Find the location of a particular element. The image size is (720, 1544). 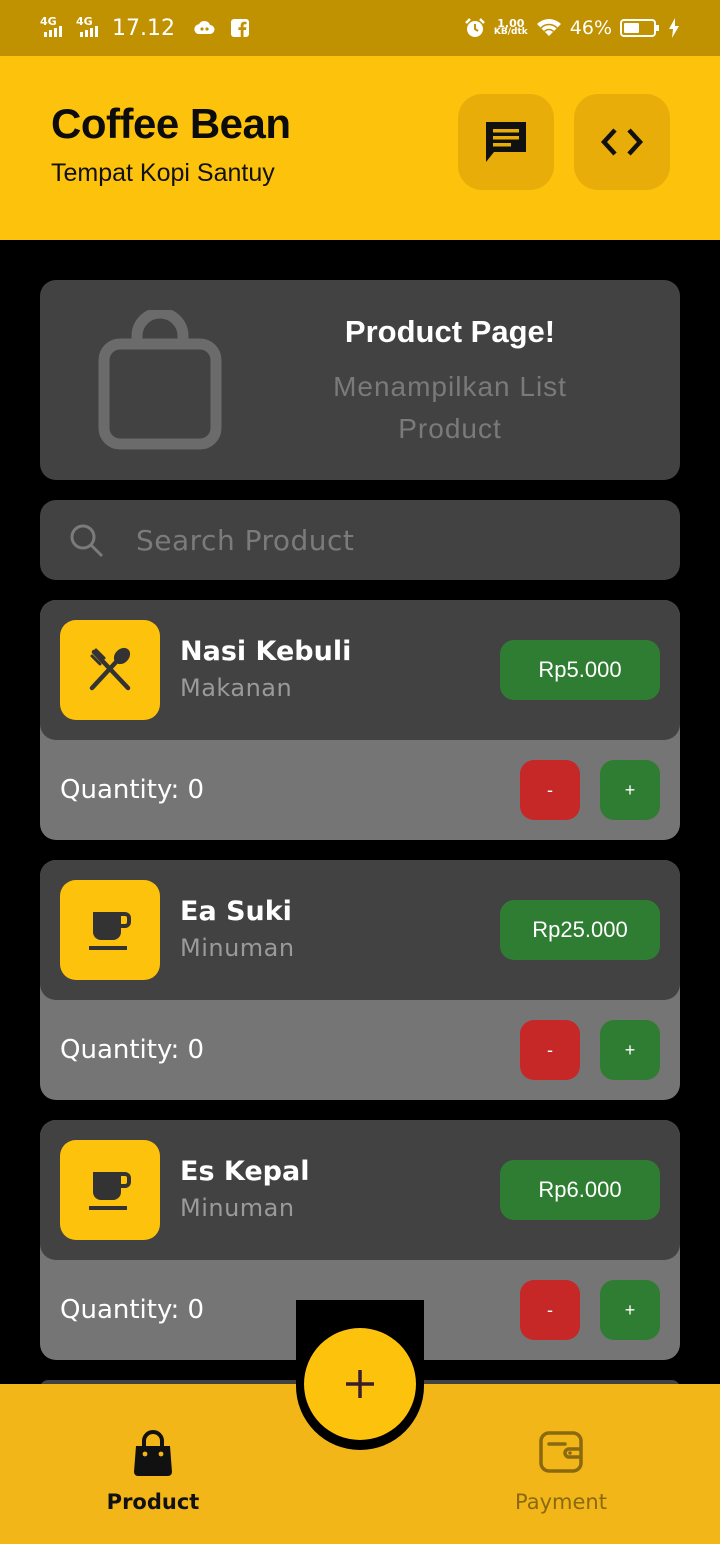

nav-label-payment: Payment is located at coordinates (561, 1502).